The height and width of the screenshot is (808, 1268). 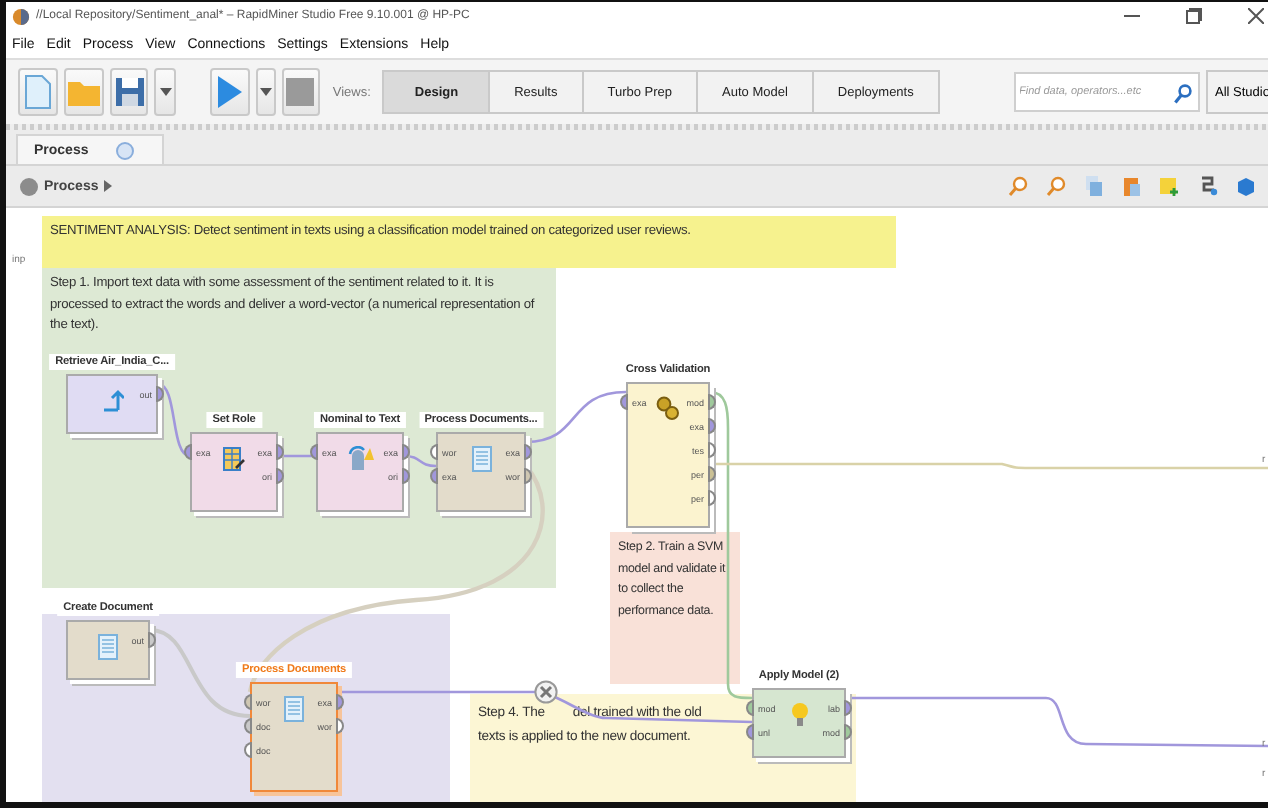 I want to click on close-icon, so click(x=1256, y=16).